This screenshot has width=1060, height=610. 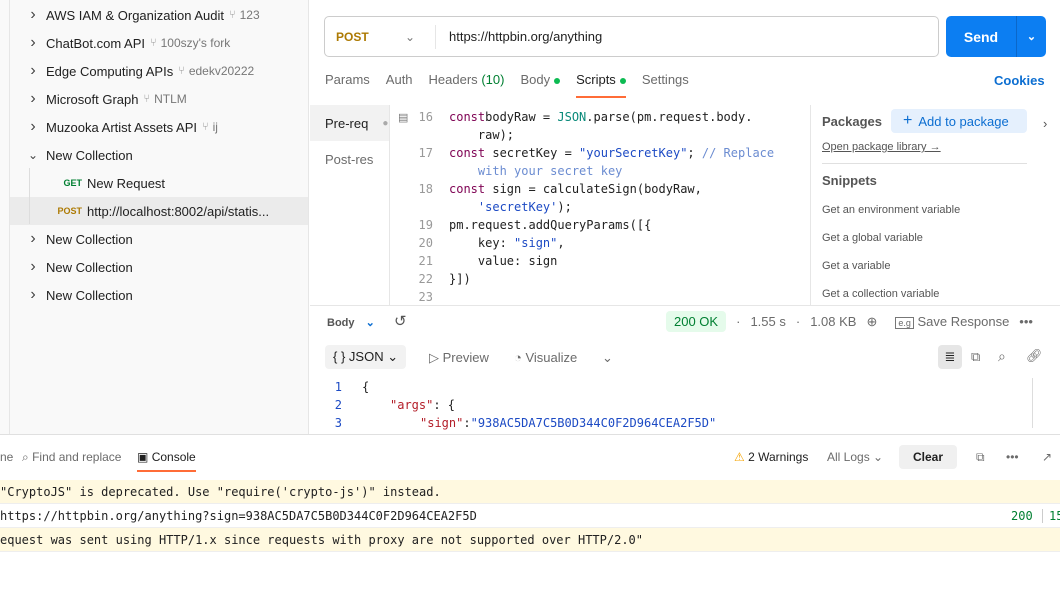 What do you see at coordinates (71, 457) in the screenshot?
I see `tab-find-replace: ⌕ Find and replace` at bounding box center [71, 457].